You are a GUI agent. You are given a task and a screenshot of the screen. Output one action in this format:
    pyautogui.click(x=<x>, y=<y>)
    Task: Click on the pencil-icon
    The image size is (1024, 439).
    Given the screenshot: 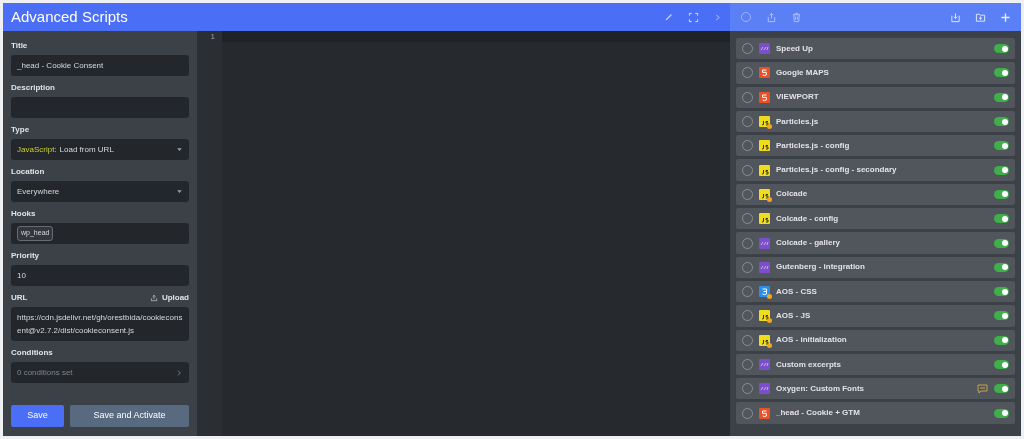 What is the action you would take?
    pyautogui.click(x=669, y=17)
    